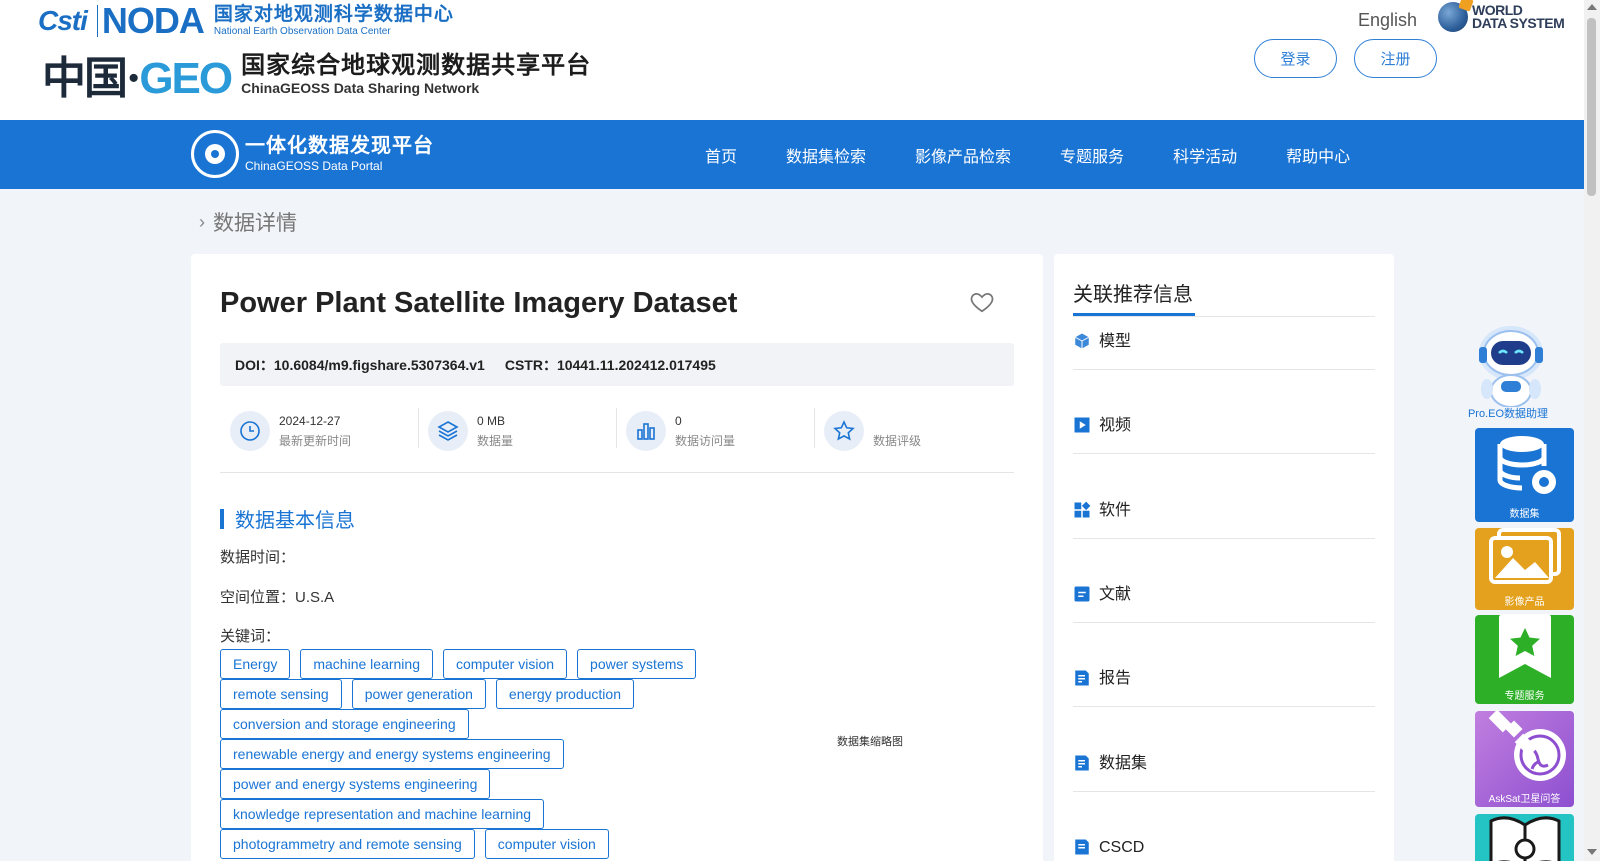 This screenshot has width=1600, height=861. What do you see at coordinates (637, 664) in the screenshot?
I see `keyword-tag: power systems` at bounding box center [637, 664].